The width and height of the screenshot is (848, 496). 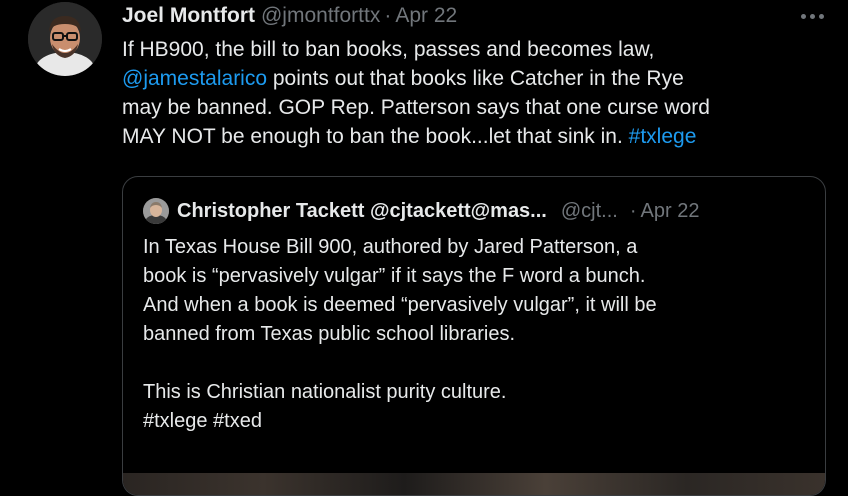 What do you see at coordinates (188, 16) in the screenshot?
I see `author-name: Joel Montfort` at bounding box center [188, 16].